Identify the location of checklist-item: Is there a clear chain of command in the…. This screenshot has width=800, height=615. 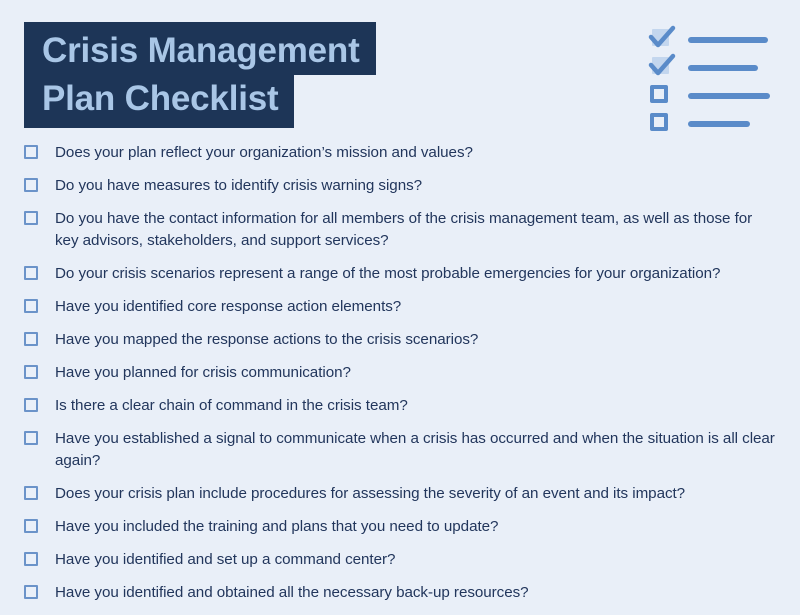
(400, 406).